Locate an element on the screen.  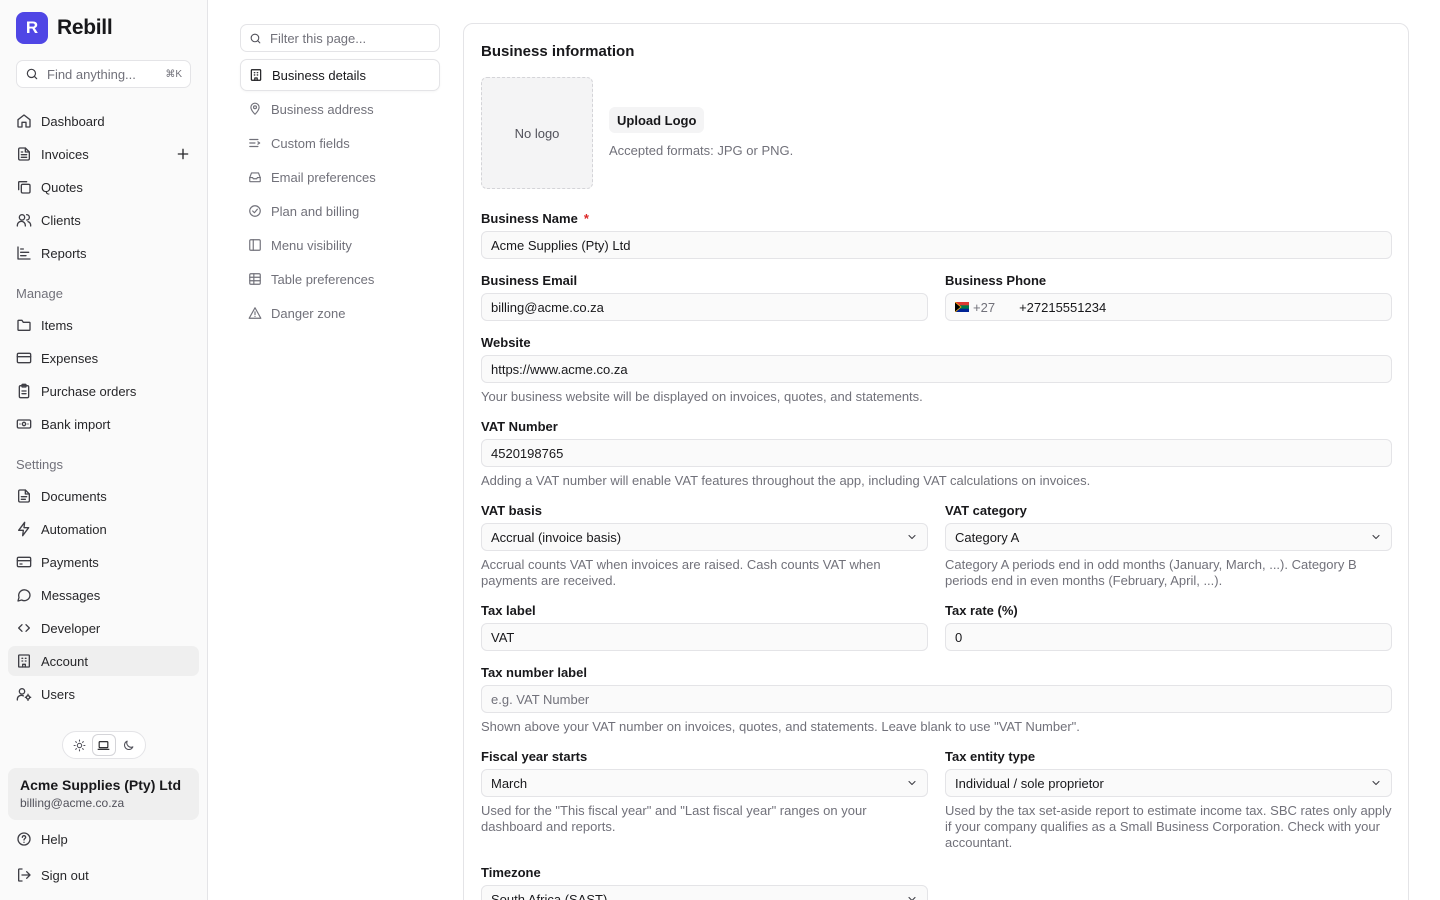
brand: R Rebill is located at coordinates (64, 28).